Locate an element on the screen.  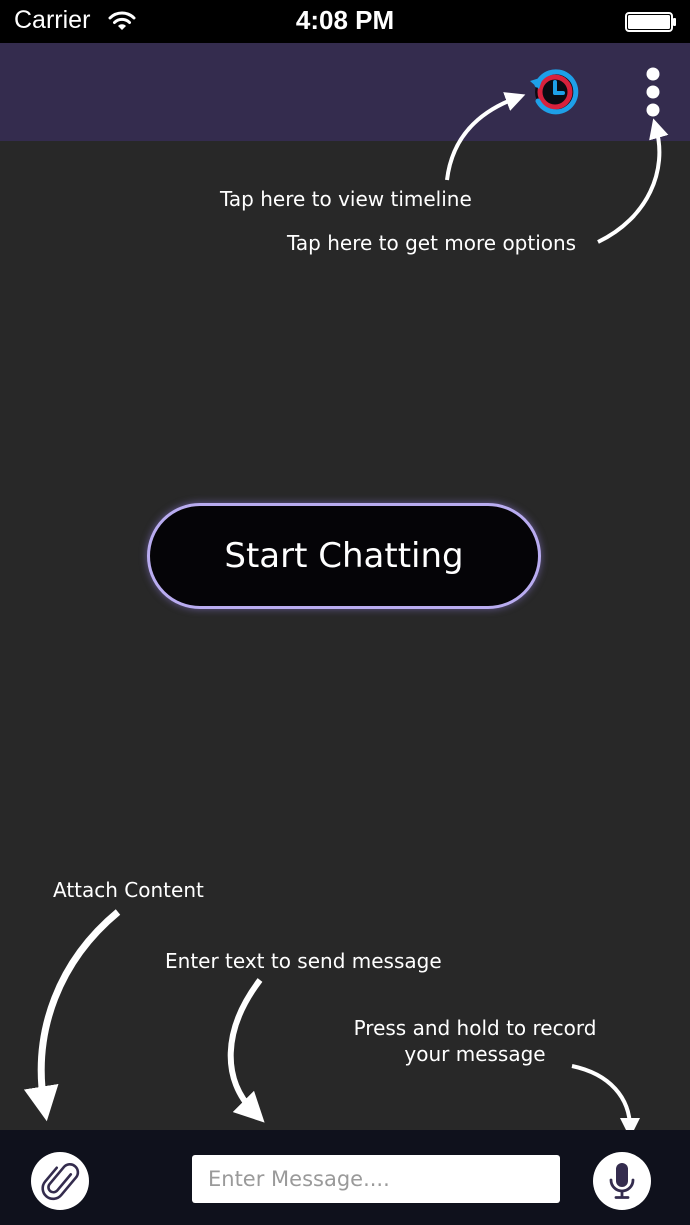
status-time: 4:08 PM is located at coordinates (345, 20).